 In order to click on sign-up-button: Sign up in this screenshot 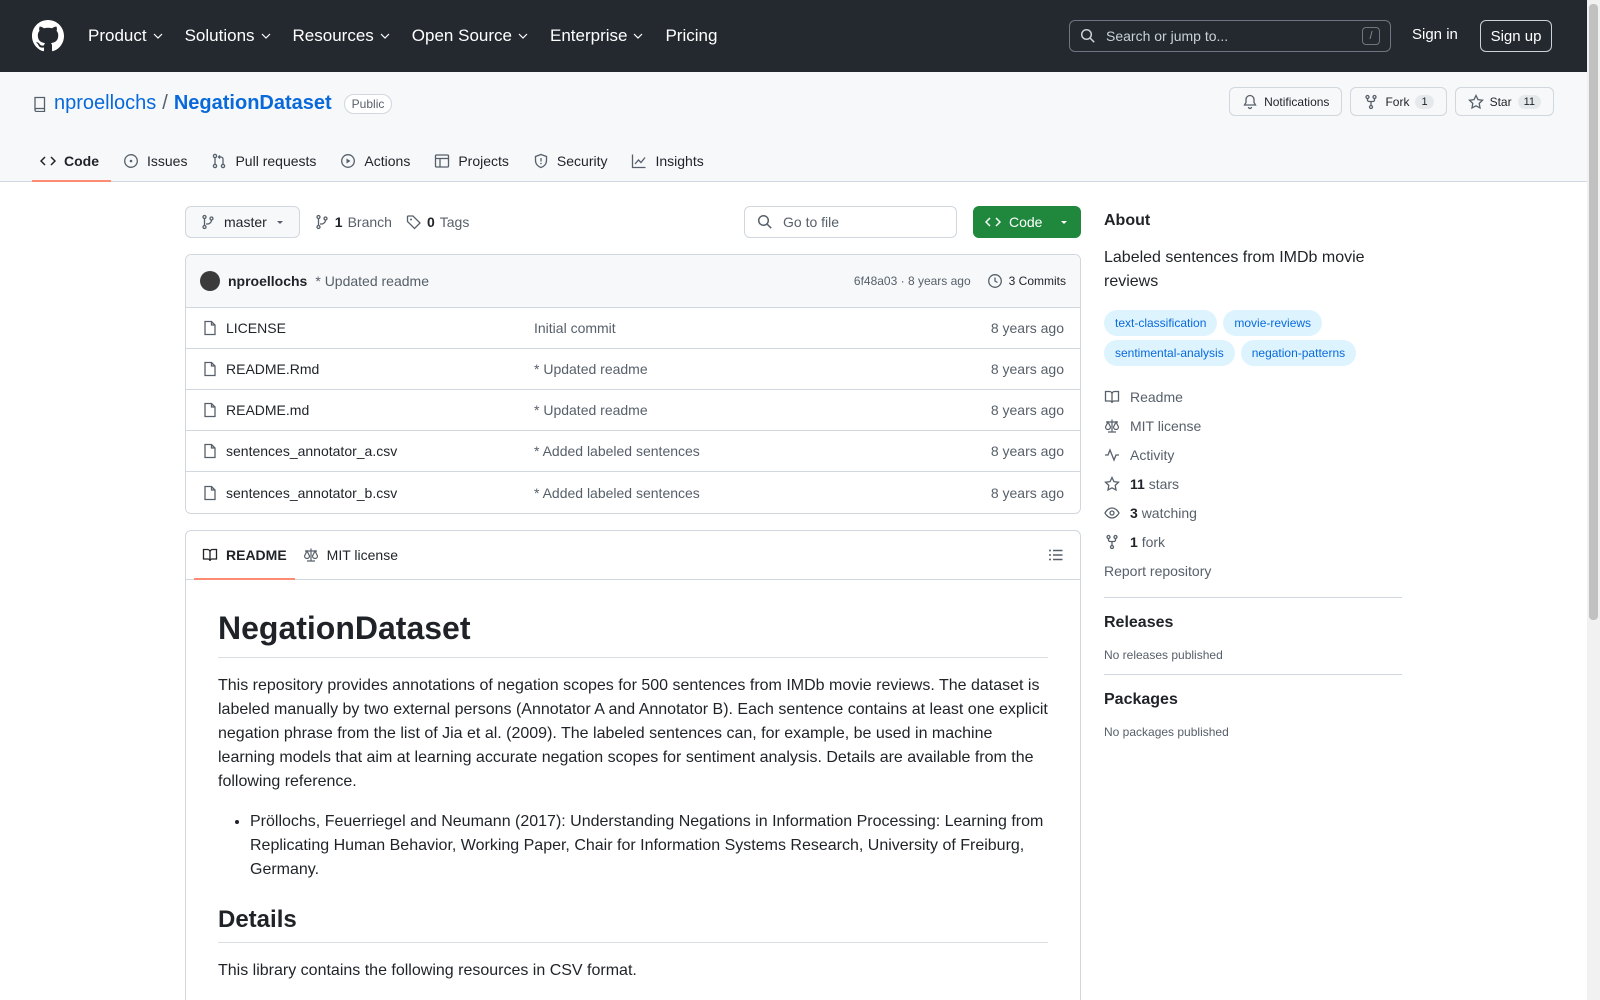, I will do `click(1516, 36)`.